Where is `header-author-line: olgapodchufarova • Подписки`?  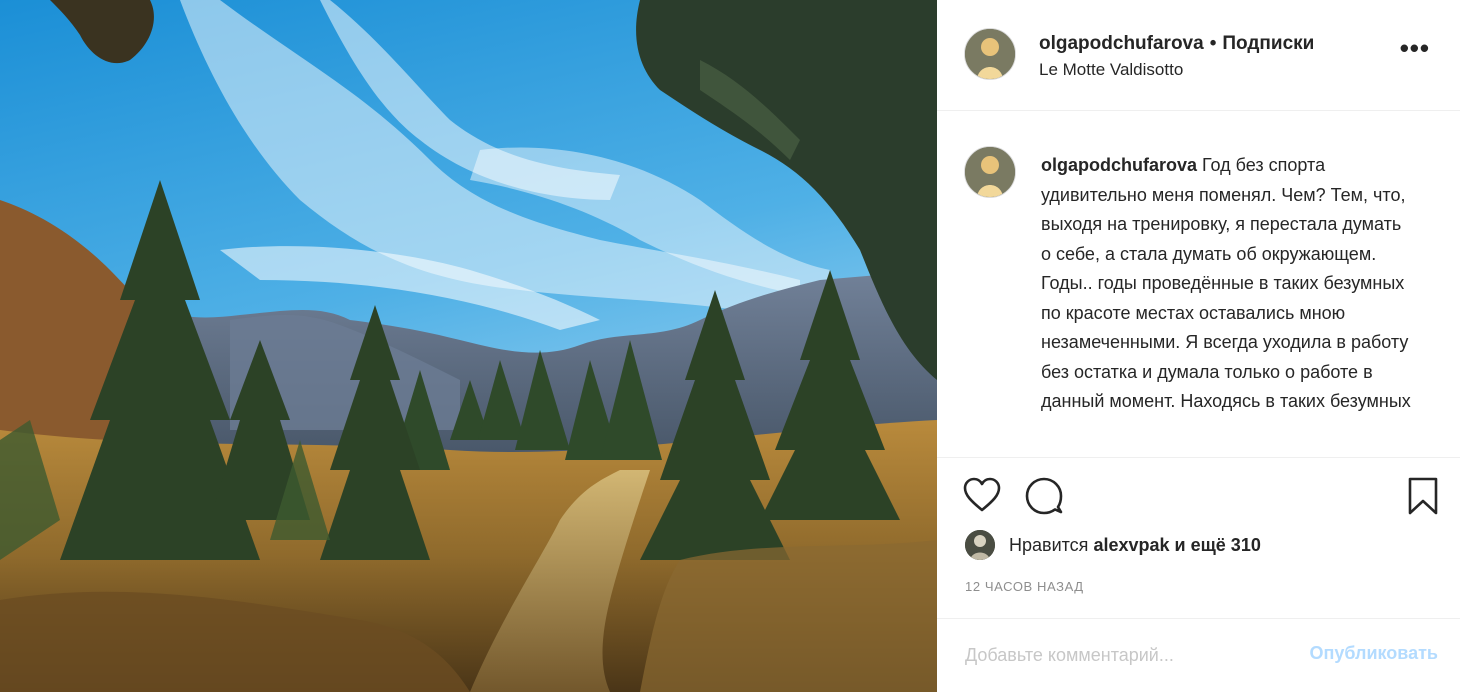 header-author-line: olgapodchufarova • Подписки is located at coordinates (1176, 44).